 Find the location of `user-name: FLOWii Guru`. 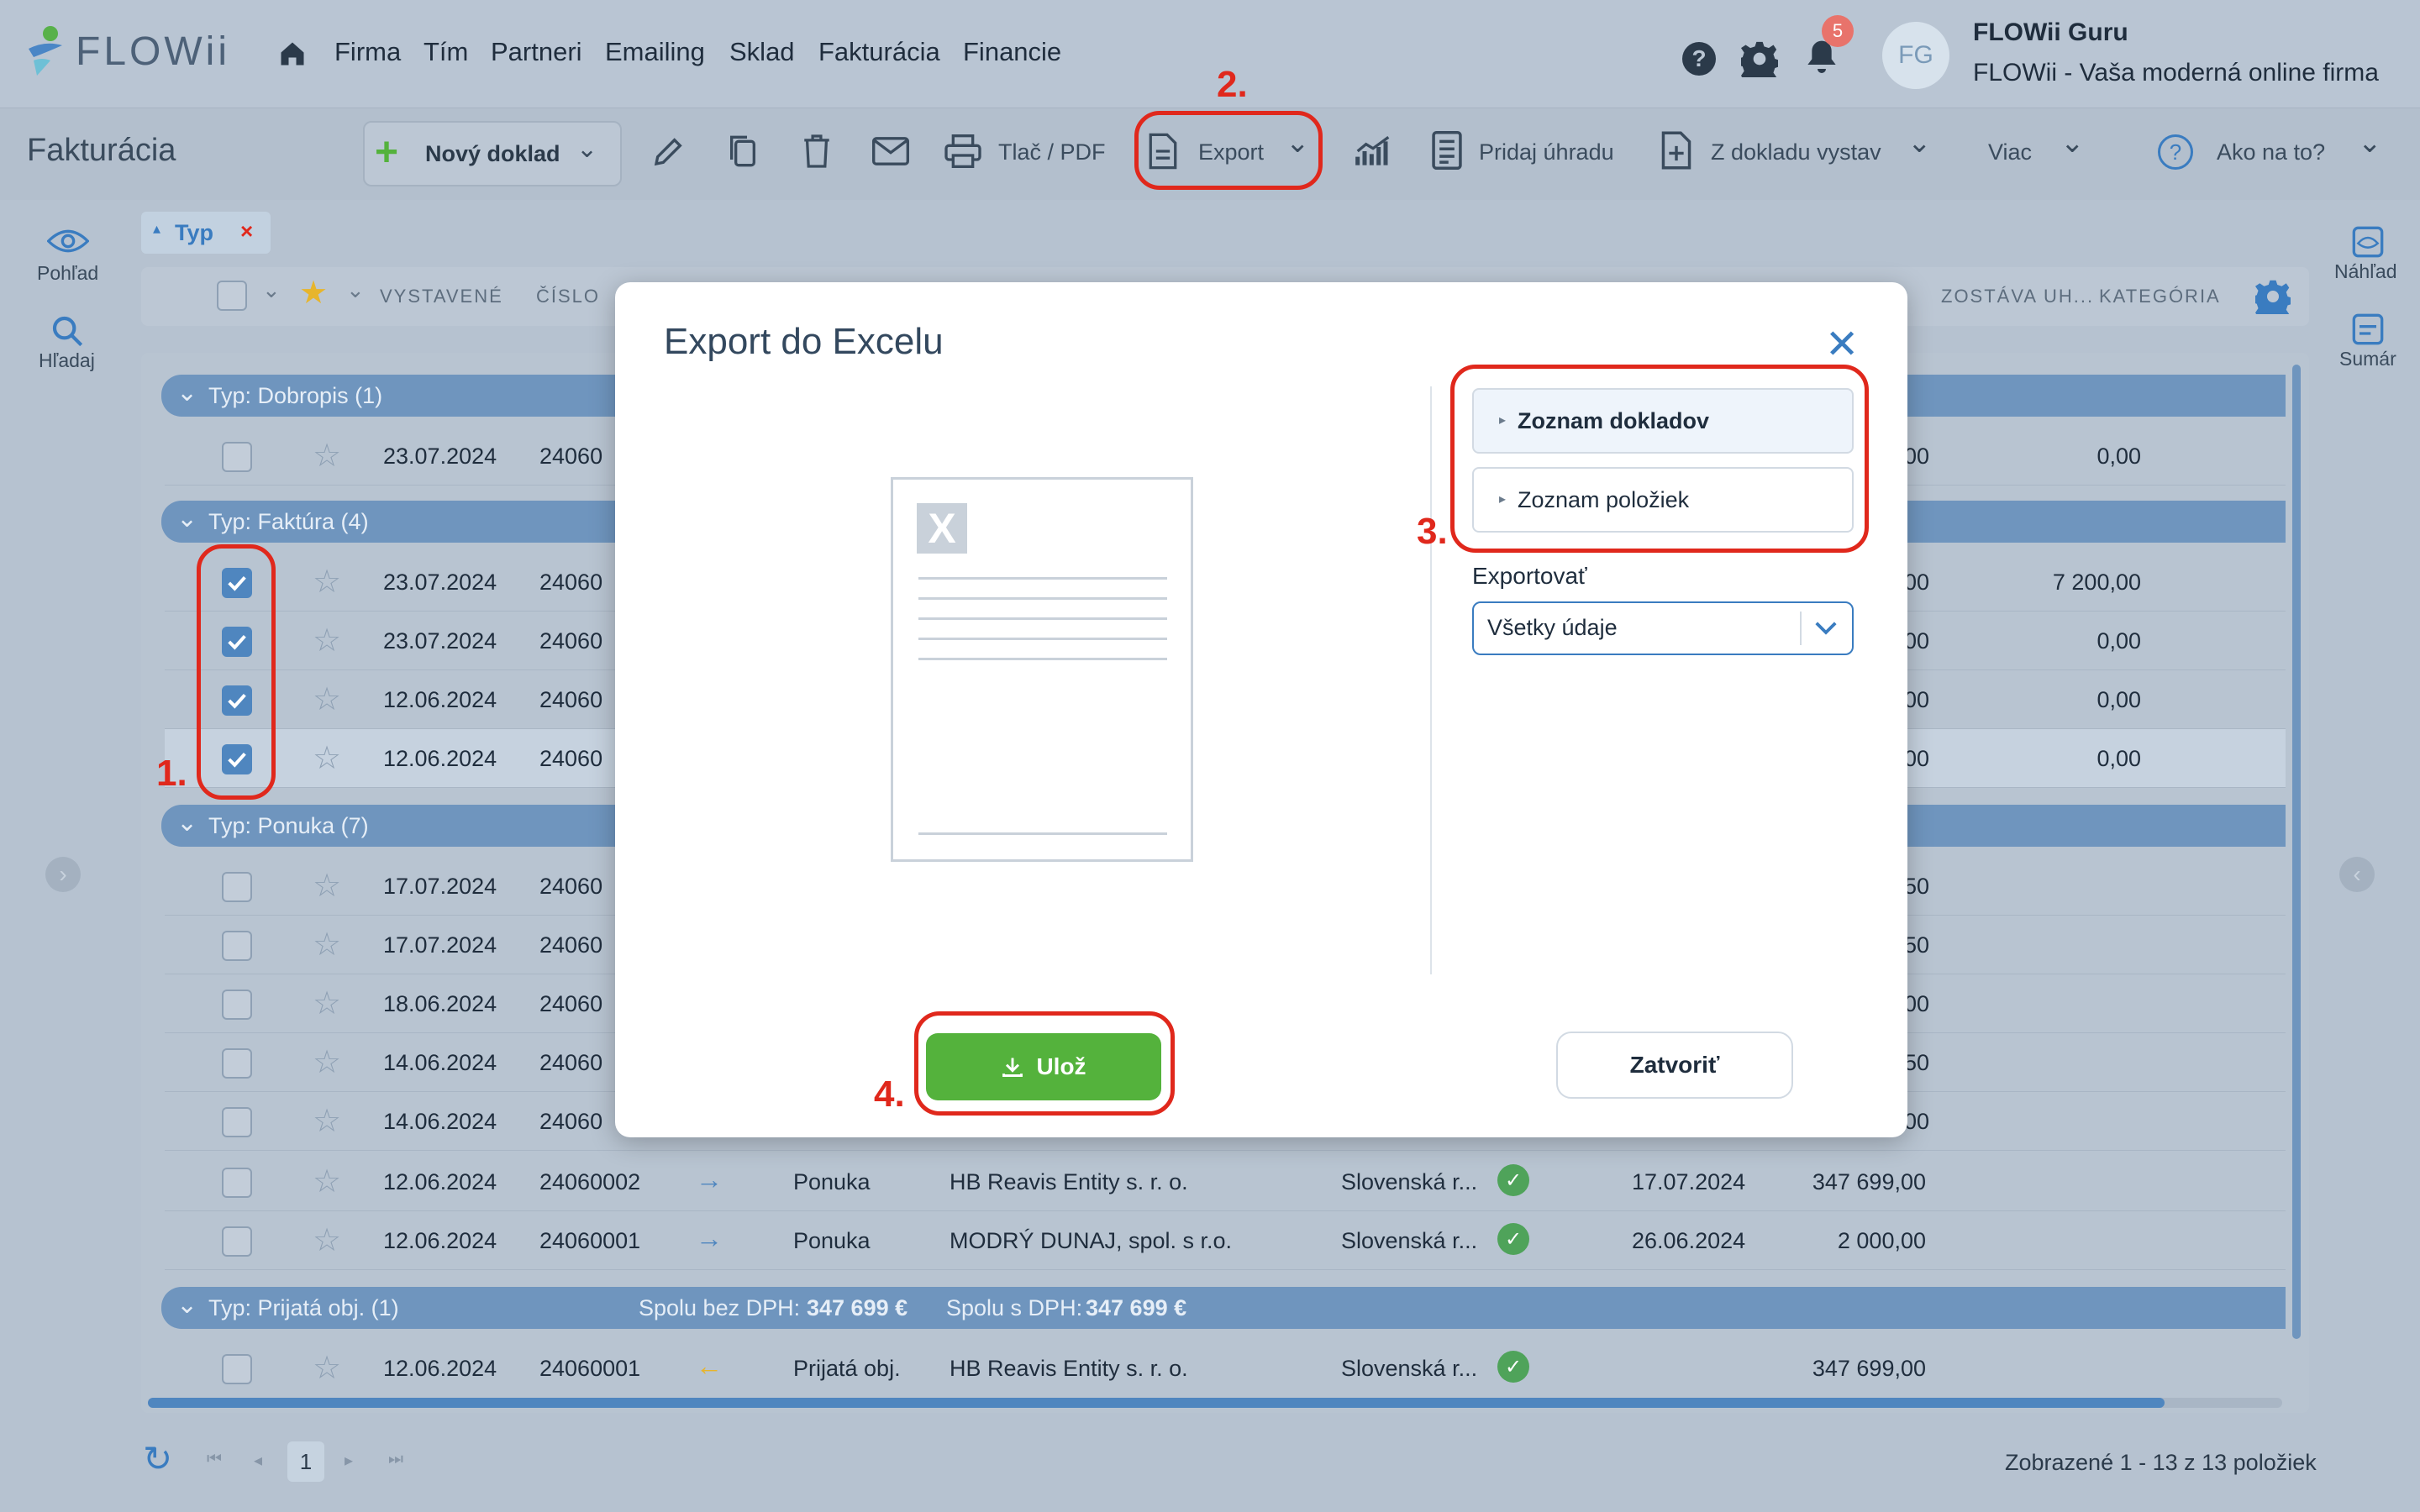

user-name: FLOWii Guru is located at coordinates (2050, 32).